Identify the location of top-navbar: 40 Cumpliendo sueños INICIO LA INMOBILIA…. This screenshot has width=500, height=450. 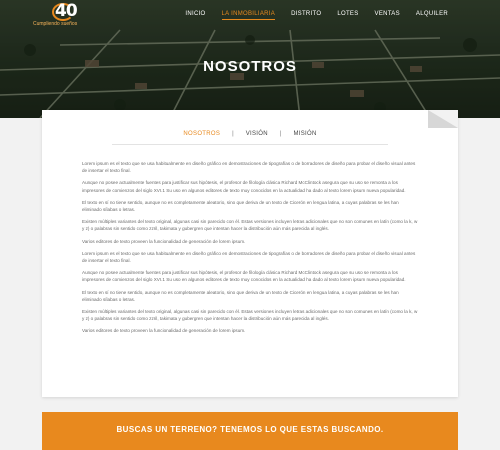
(250, 15).